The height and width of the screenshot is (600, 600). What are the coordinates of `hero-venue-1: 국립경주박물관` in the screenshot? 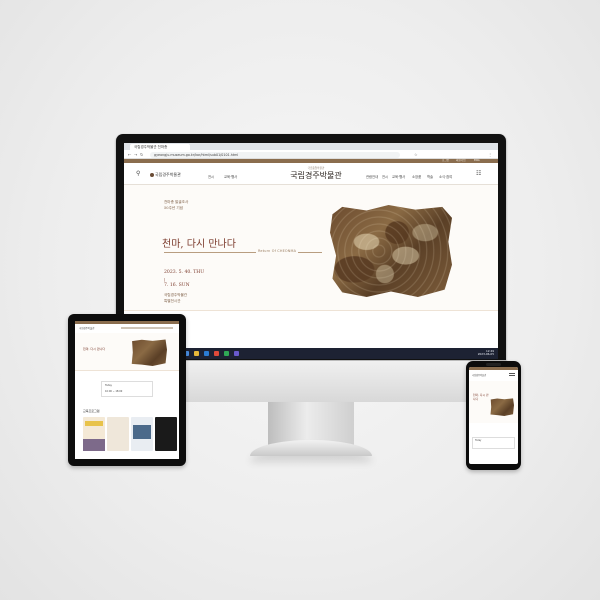 It's located at (176, 295).